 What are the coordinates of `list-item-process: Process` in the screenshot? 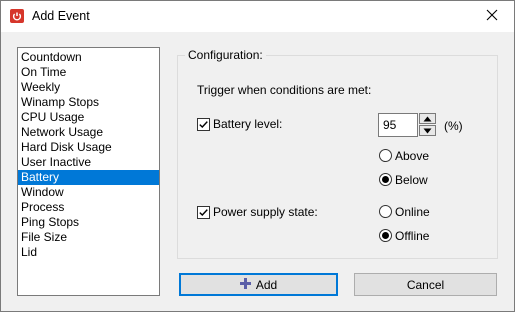 It's located at (88, 207).